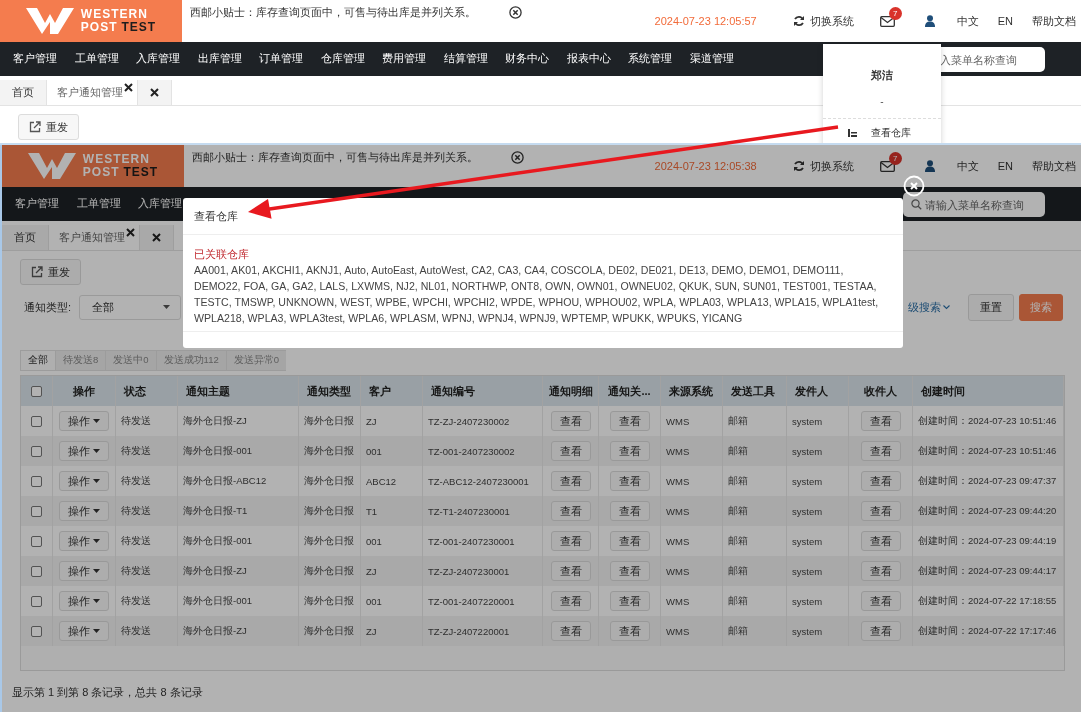 This screenshot has width=1081, height=712. Describe the element at coordinates (974, 204) in the screenshot. I see `search-field: 请输入菜单名称查询` at that location.